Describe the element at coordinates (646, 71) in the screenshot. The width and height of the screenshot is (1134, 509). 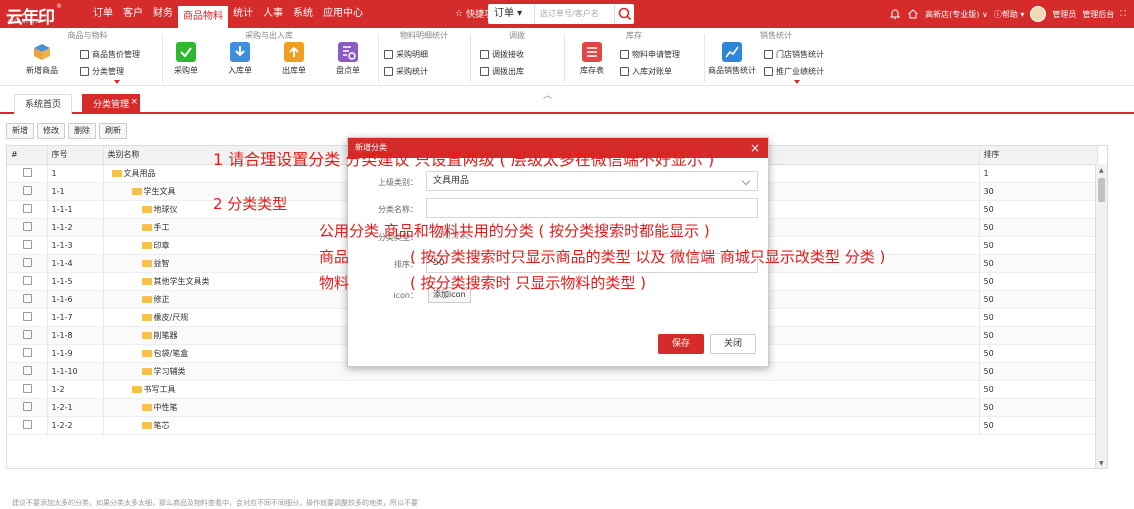
I see `inbound-reconcile-button: 入库对账单` at that location.